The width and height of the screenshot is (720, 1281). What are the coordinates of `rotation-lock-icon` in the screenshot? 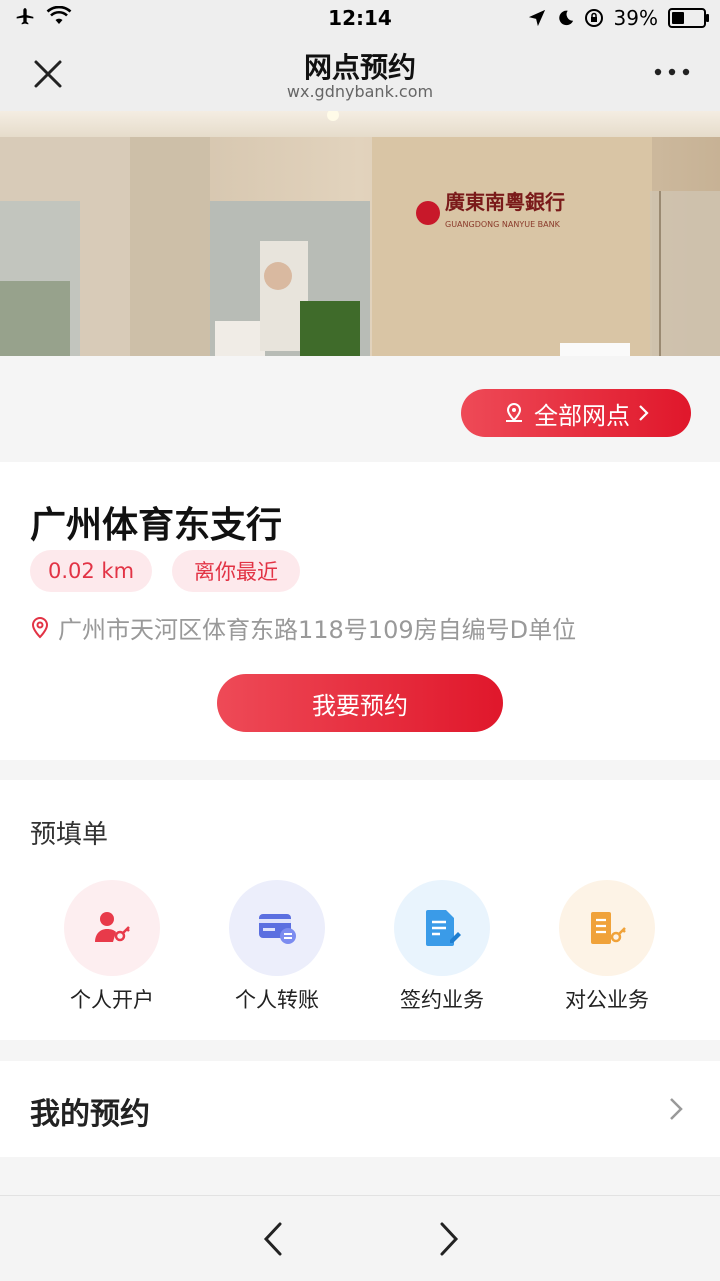 It's located at (593, 18).